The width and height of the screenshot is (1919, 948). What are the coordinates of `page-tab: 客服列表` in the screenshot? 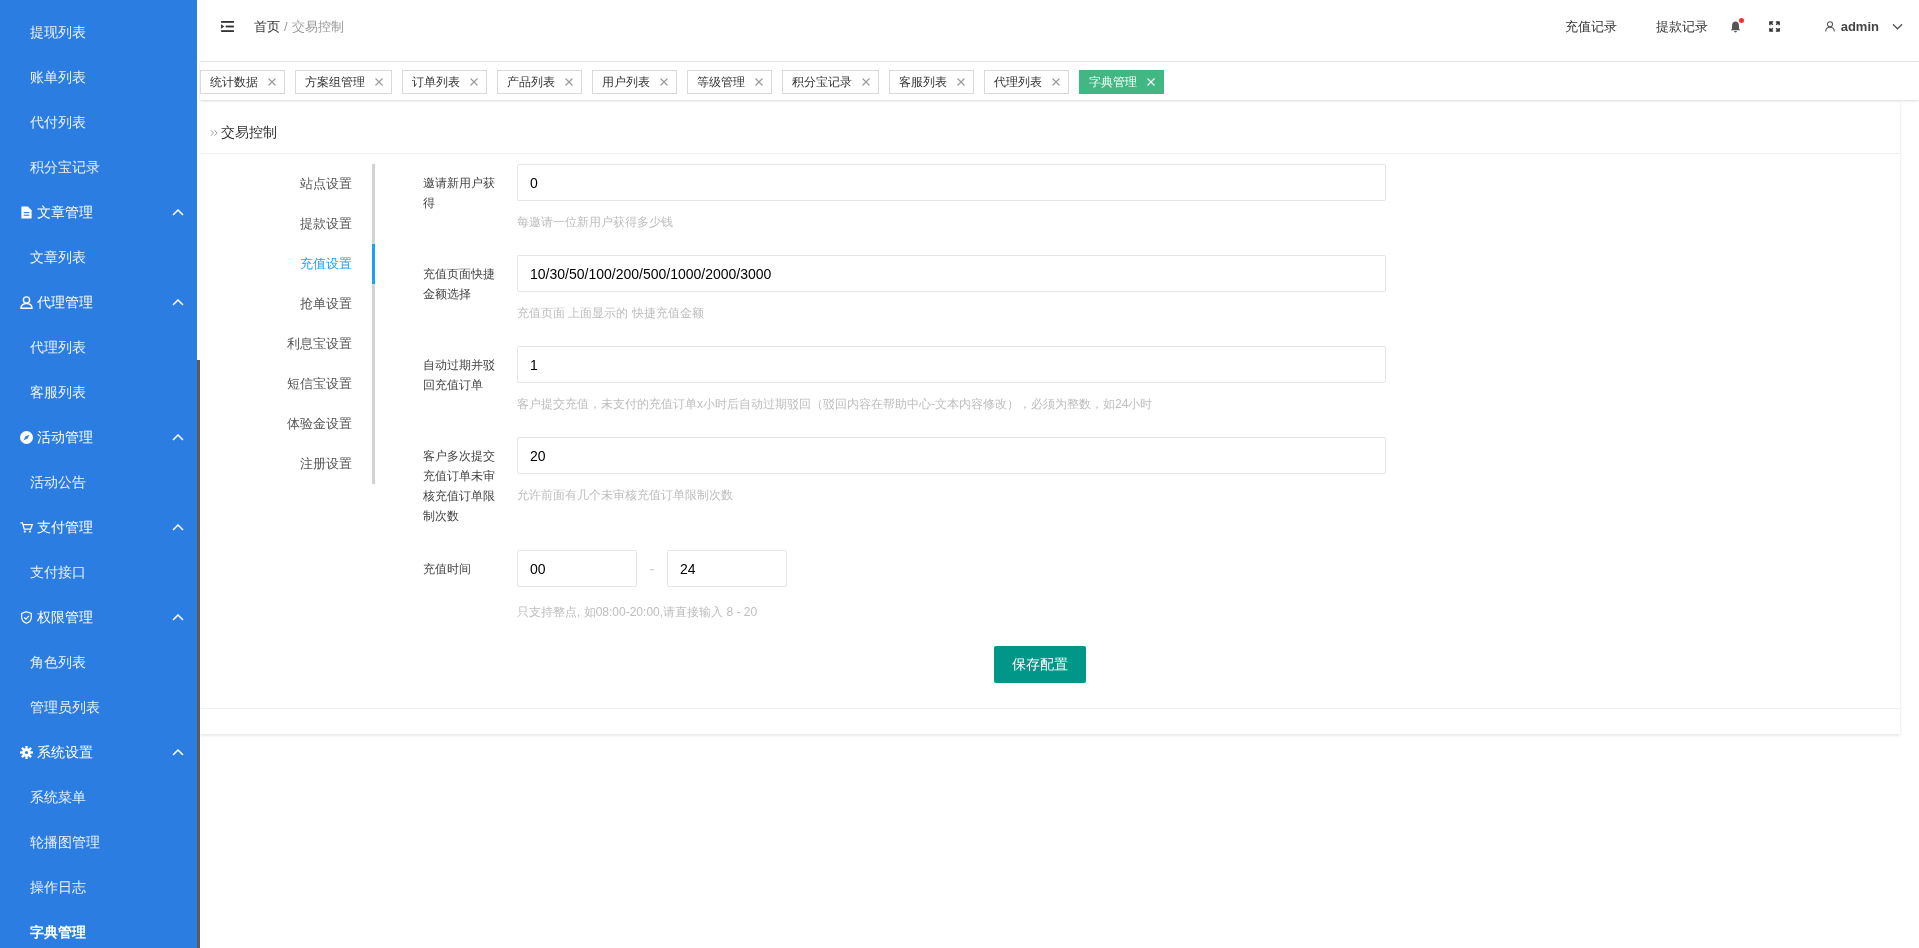 It's located at (931, 82).